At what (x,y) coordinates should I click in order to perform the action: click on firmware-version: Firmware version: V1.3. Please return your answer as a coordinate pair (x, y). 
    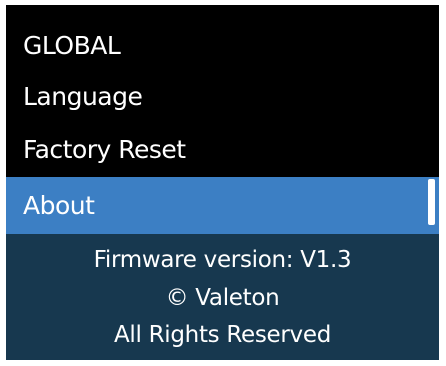
    Looking at the image, I should click on (222, 260).